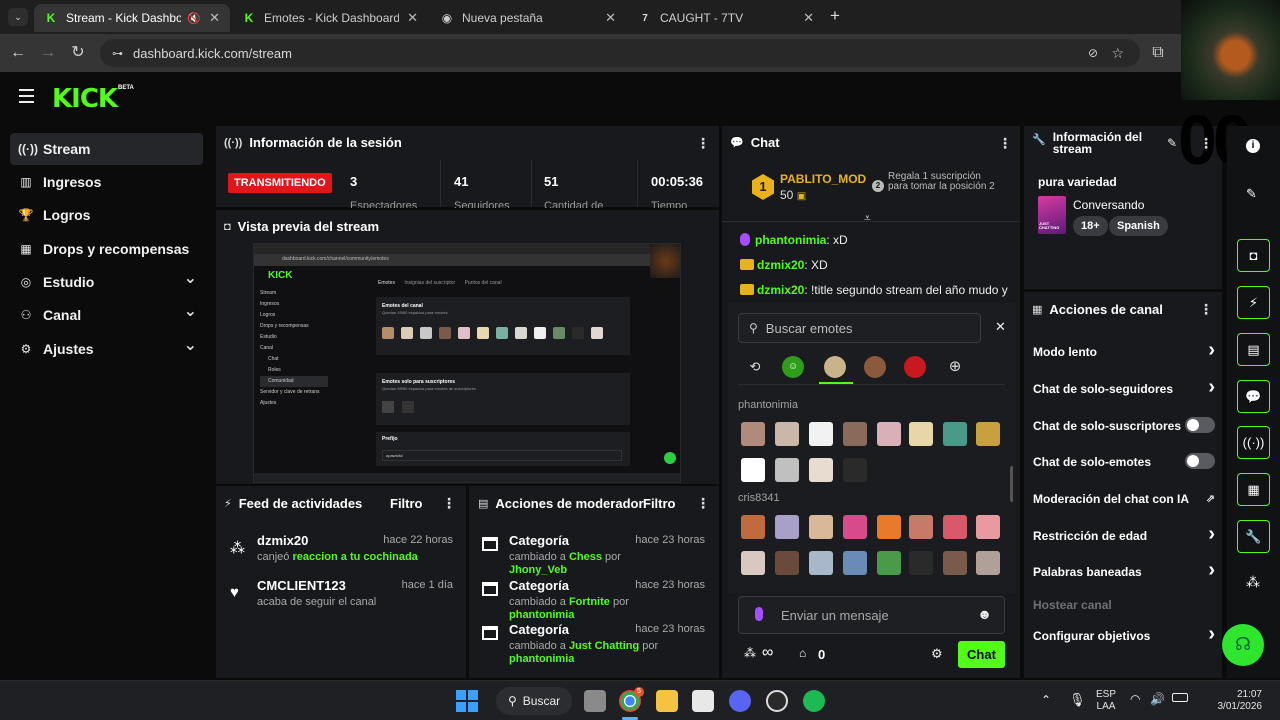  I want to click on channel-action-restricci-n-de-edad: Restricción de edad ›, so click(1124, 534).